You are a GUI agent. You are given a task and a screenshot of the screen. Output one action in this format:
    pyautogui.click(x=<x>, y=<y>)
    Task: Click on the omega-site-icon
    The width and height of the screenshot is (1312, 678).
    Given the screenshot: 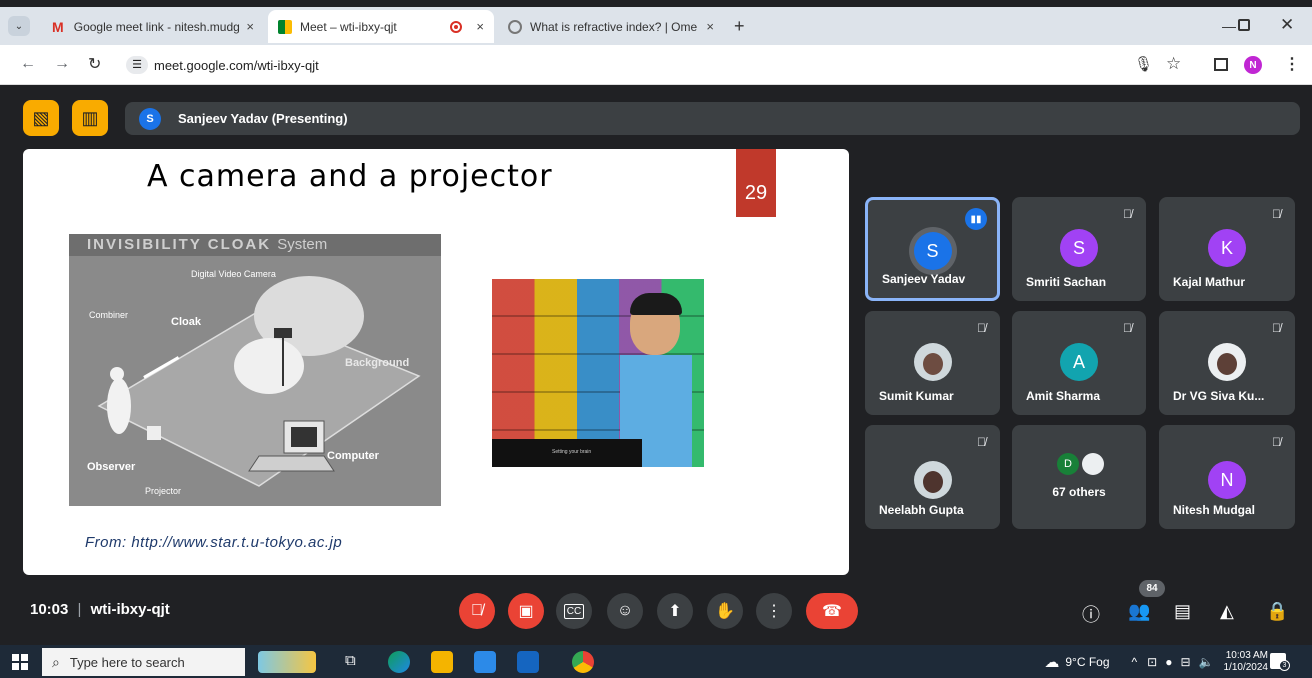 What is the action you would take?
    pyautogui.click(x=515, y=26)
    